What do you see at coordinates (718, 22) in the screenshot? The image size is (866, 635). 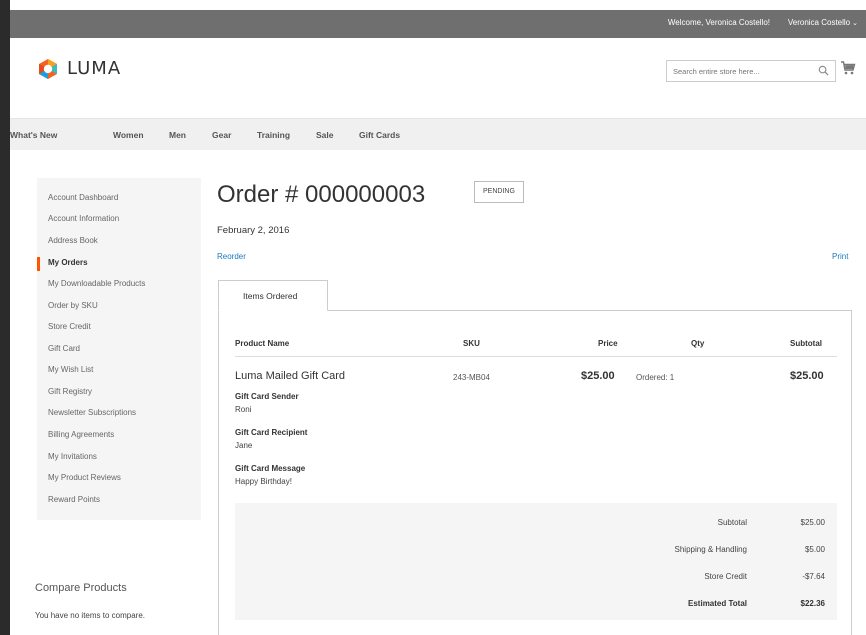 I see `welcome-message: Welcome, Veronica Costello!` at bounding box center [718, 22].